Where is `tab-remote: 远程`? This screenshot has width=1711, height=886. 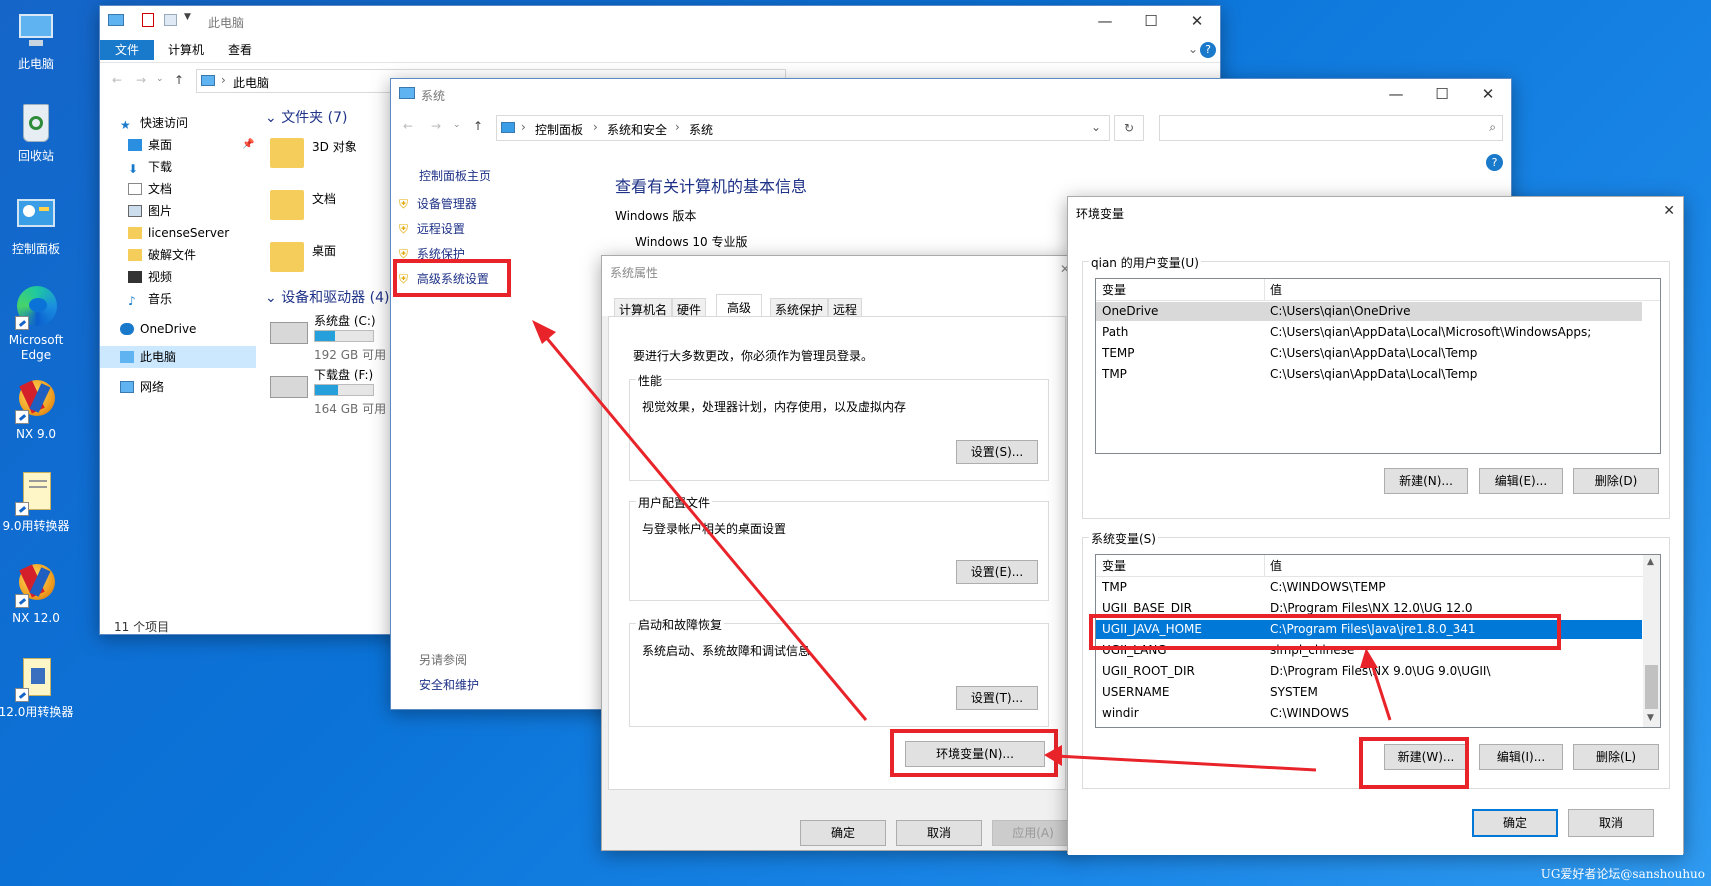
tab-remote: 远程 is located at coordinates (845, 307).